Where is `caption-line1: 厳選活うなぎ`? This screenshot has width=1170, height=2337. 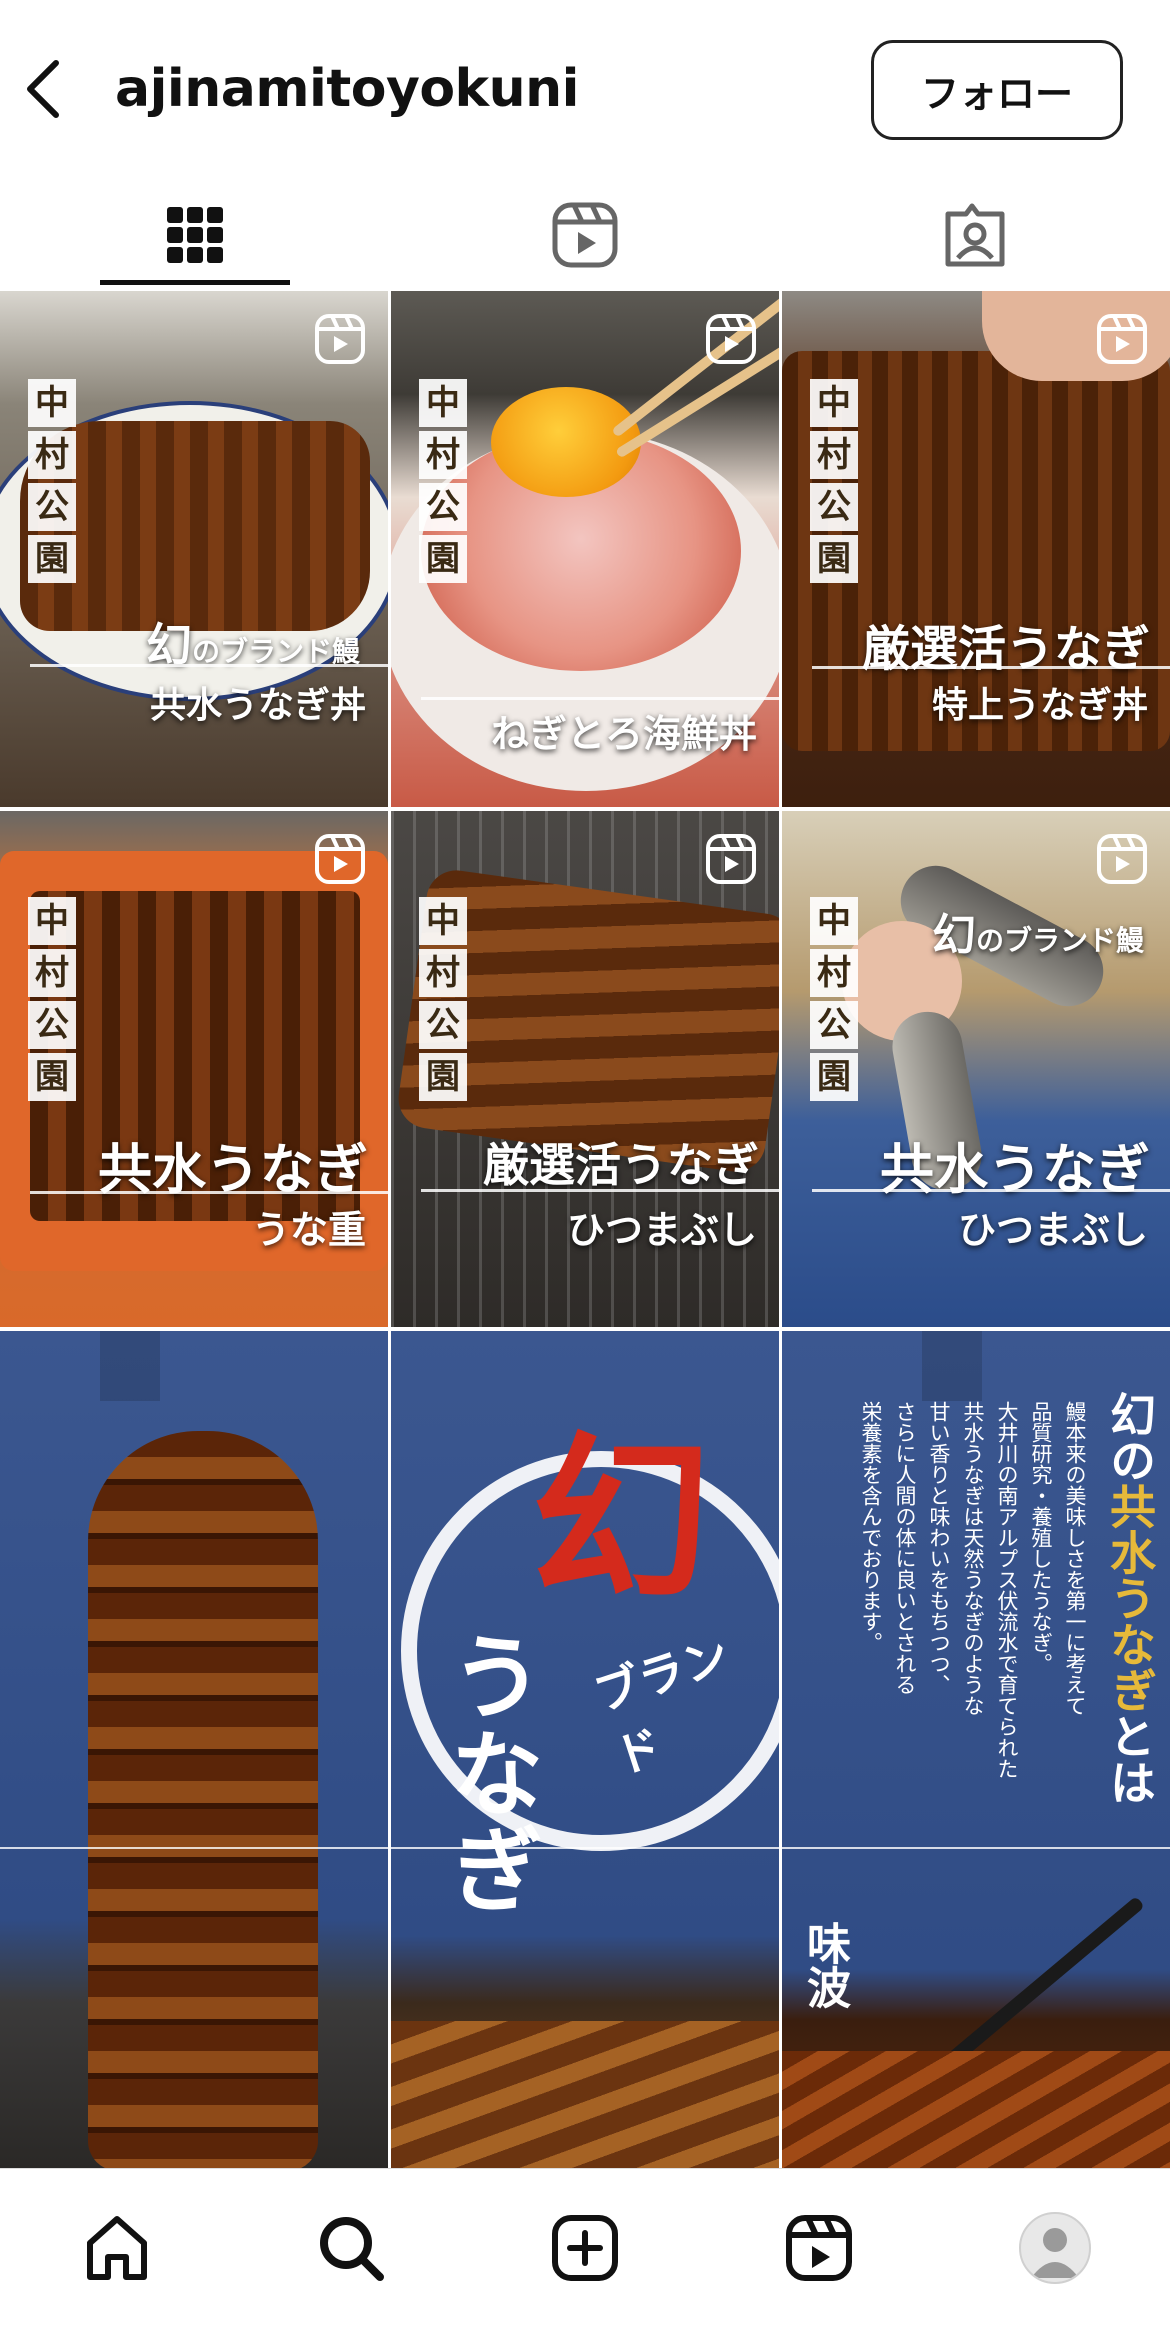
caption-line1: 厳選活うなぎ is located at coordinates (621, 1165).